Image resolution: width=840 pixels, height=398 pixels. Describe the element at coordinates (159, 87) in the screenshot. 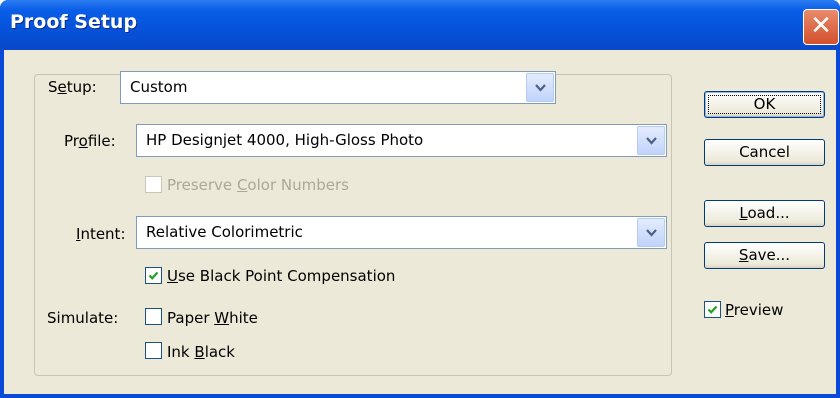

I see `setup-select-value: Custom` at that location.